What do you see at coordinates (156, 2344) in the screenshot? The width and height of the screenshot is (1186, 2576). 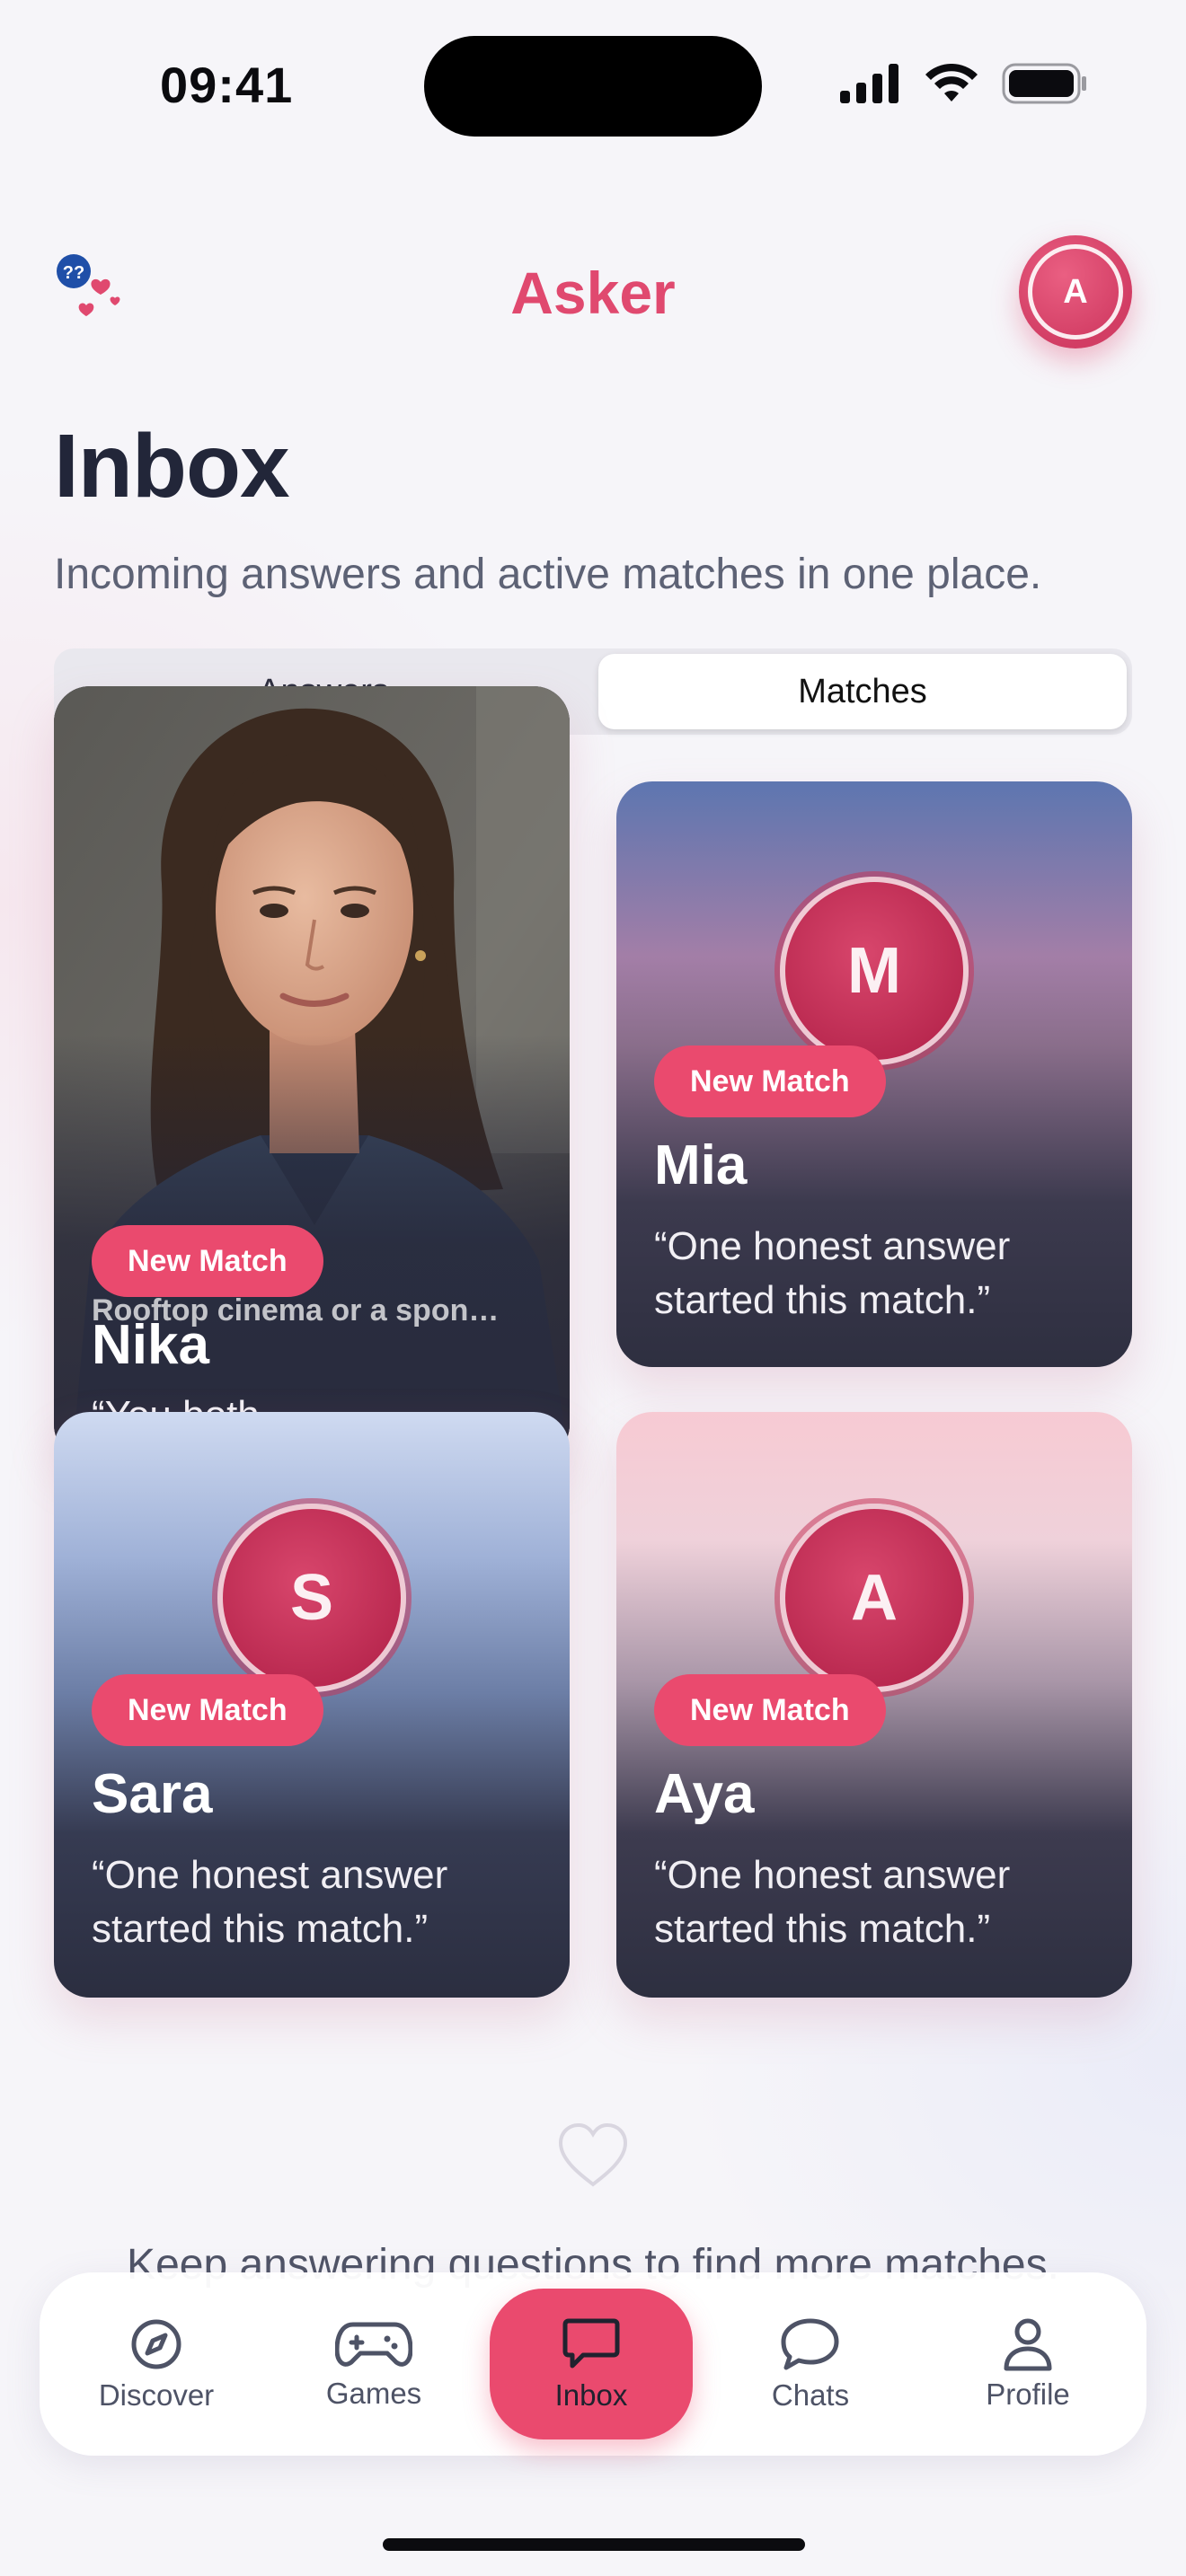 I see `compass-icon` at bounding box center [156, 2344].